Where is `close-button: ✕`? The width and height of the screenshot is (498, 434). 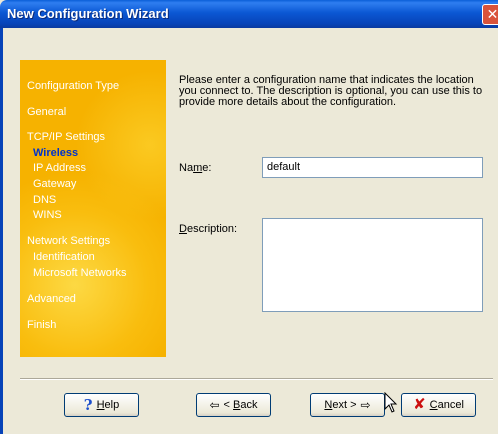
close-button: ✕ is located at coordinates (490, 14).